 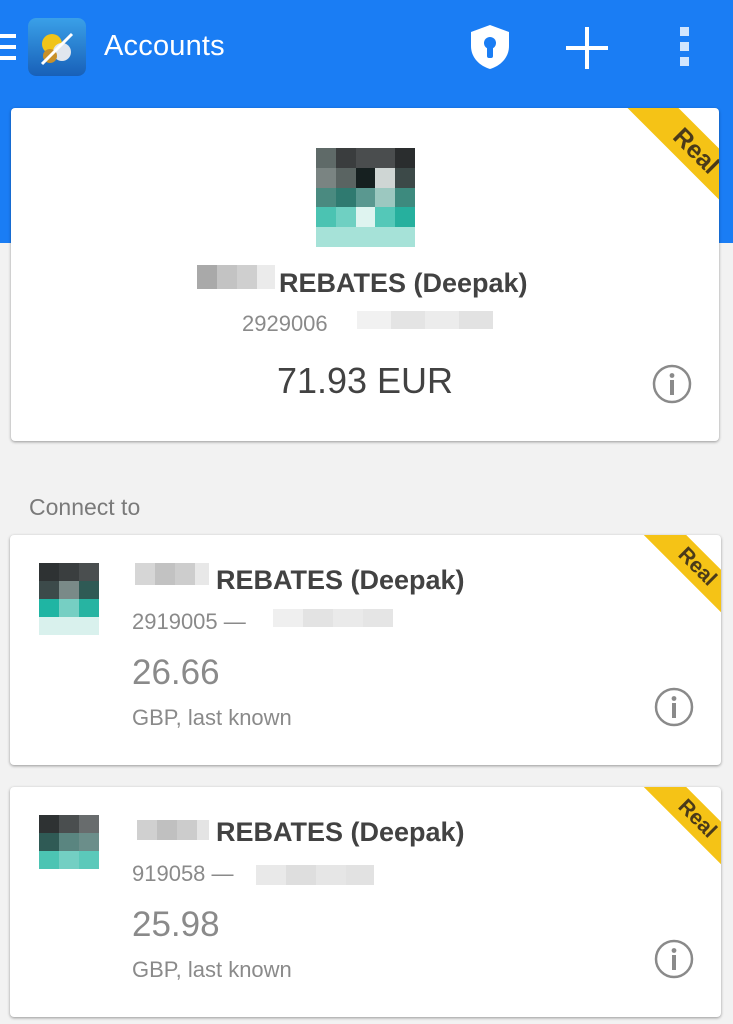 I want to click on account-number: 919058 —, so click(x=183, y=873).